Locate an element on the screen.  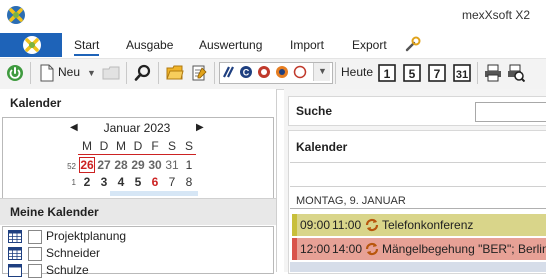
tab-import: Import is located at coordinates (307, 45).